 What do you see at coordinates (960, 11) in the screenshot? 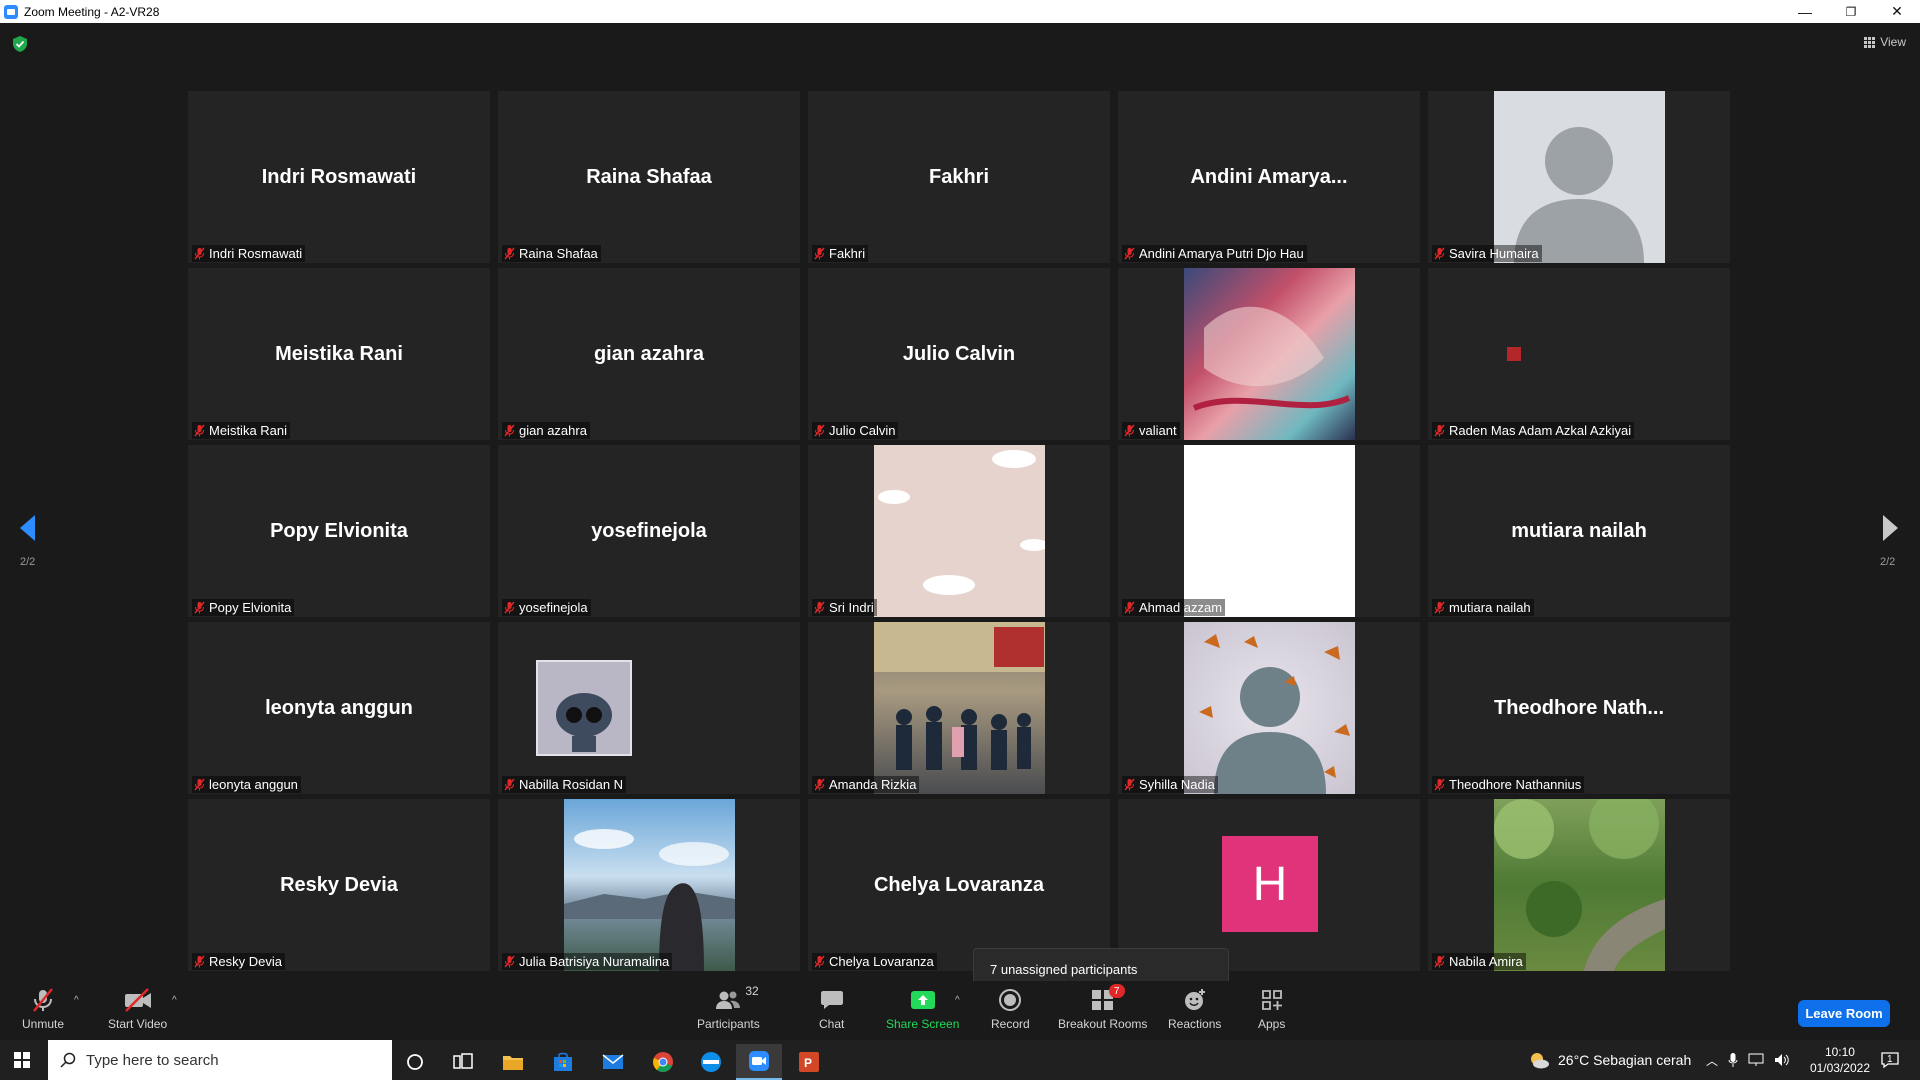
I see `window-titlebar: Zoom Meeting - A2-VR28 — ❐ ✕` at bounding box center [960, 11].